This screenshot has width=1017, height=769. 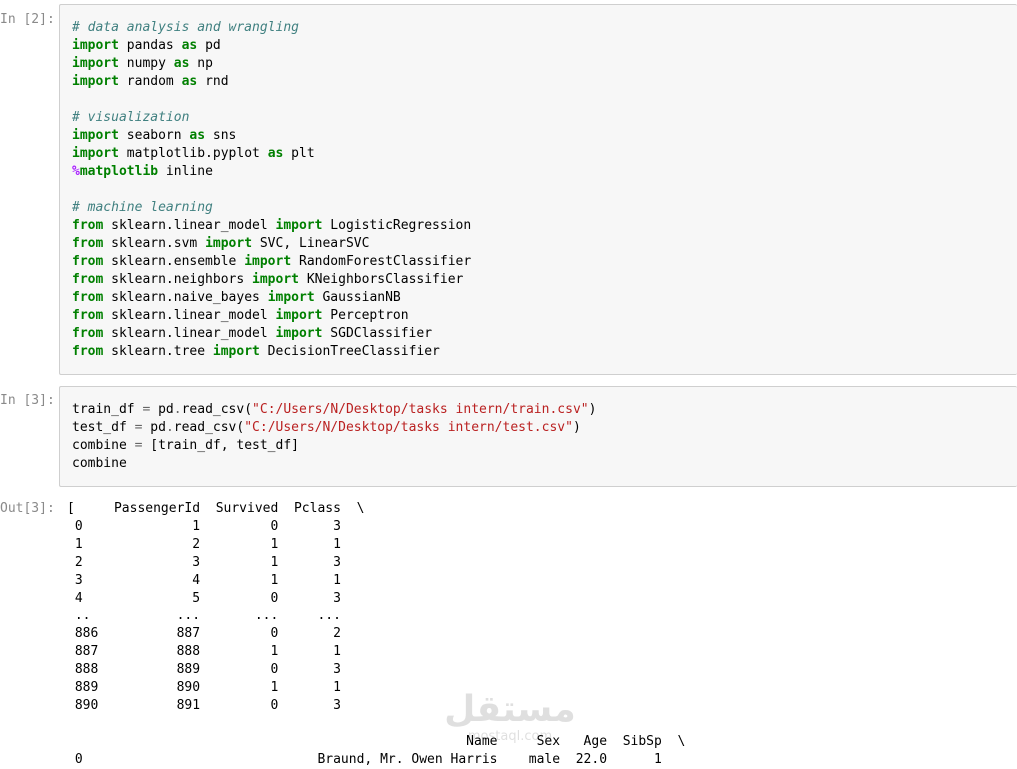 I want to click on out-3-prompt: Out[3]:, so click(x=27, y=508).